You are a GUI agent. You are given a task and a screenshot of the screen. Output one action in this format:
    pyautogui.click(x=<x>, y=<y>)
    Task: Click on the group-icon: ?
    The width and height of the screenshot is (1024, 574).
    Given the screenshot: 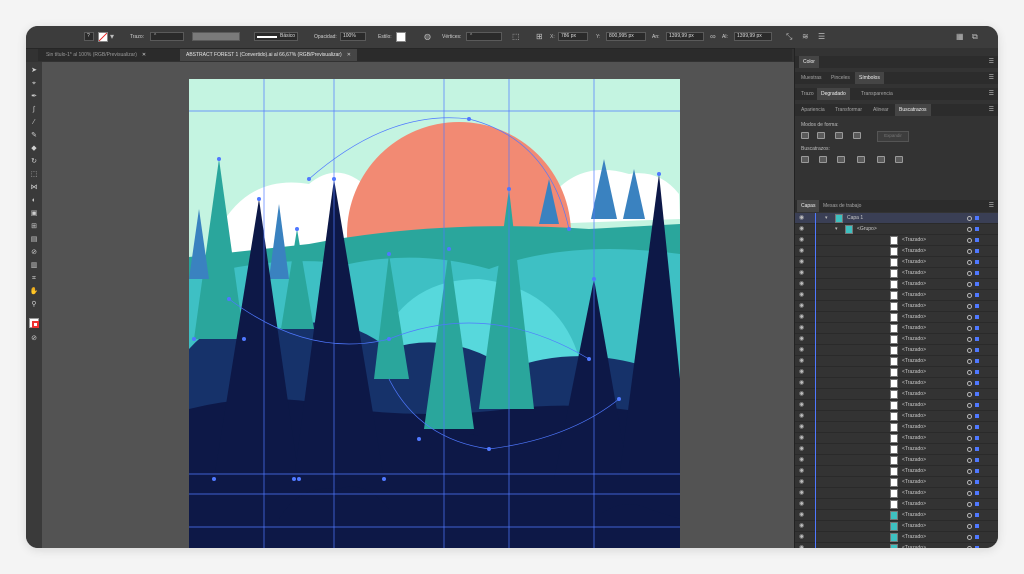 What is the action you would take?
    pyautogui.click(x=89, y=36)
    